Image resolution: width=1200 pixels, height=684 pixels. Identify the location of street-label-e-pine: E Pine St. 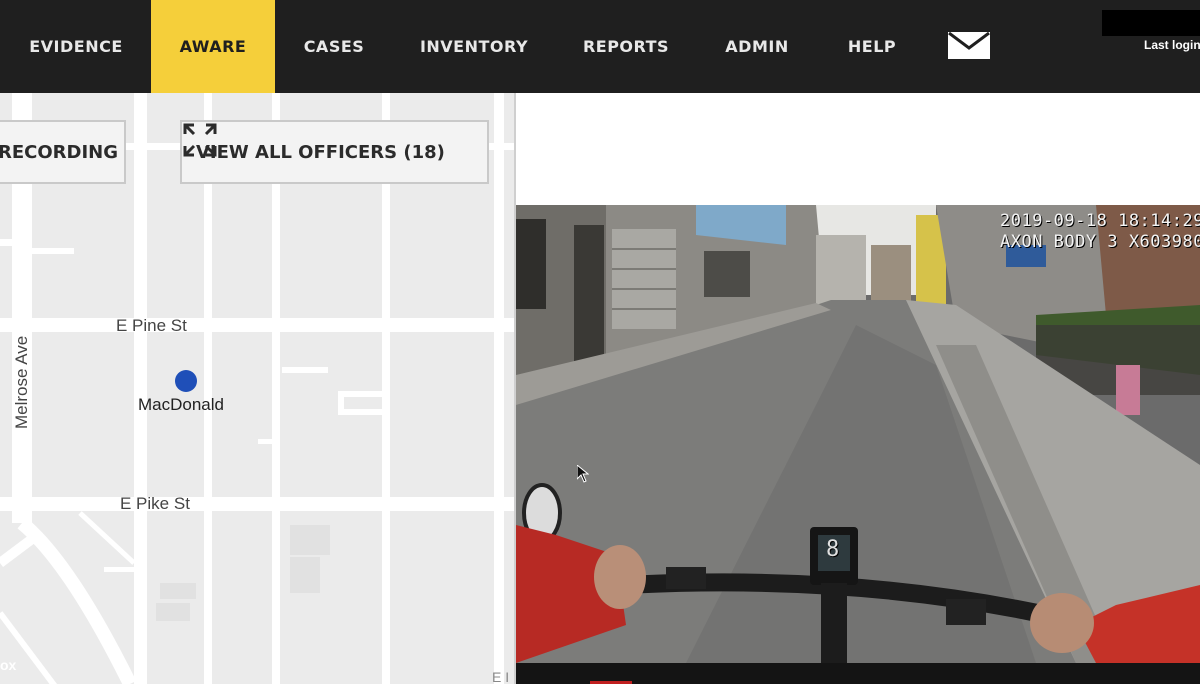
(151, 325).